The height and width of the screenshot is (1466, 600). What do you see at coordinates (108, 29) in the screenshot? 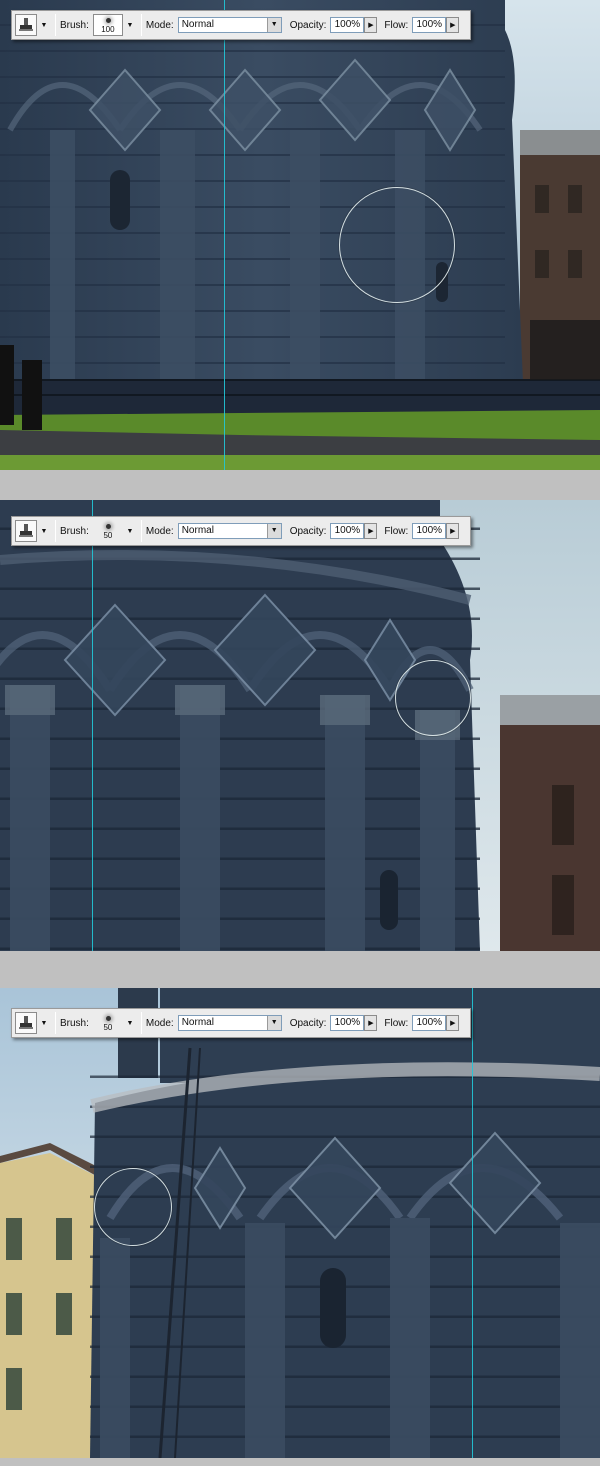
I see `brush-size: 100` at bounding box center [108, 29].